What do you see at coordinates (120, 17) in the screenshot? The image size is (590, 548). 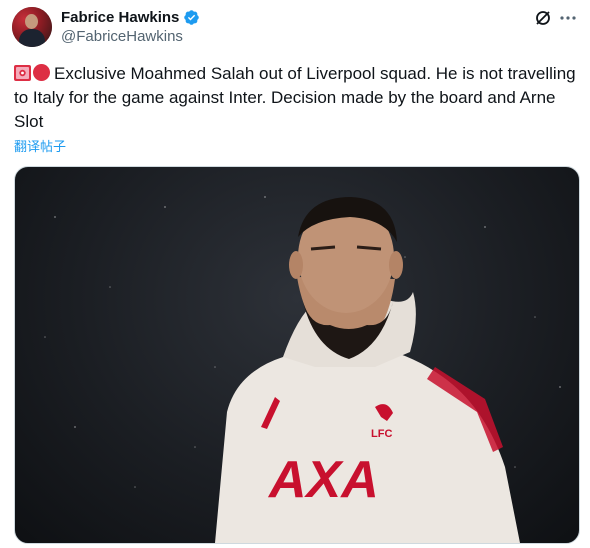 I see `author-display-name: Fabrice Hawkins` at bounding box center [120, 17].